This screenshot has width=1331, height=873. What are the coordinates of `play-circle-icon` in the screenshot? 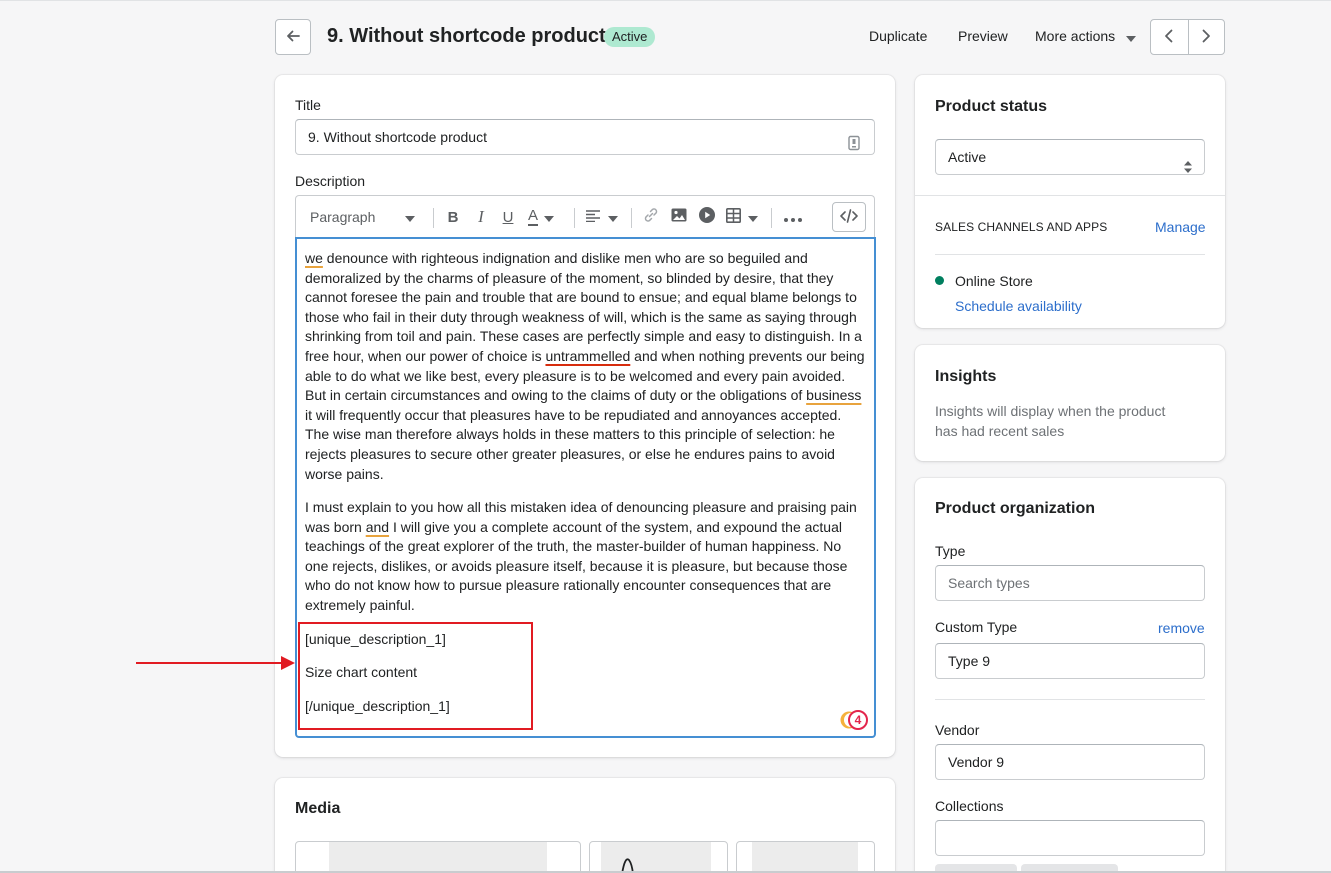 It's located at (707, 217).